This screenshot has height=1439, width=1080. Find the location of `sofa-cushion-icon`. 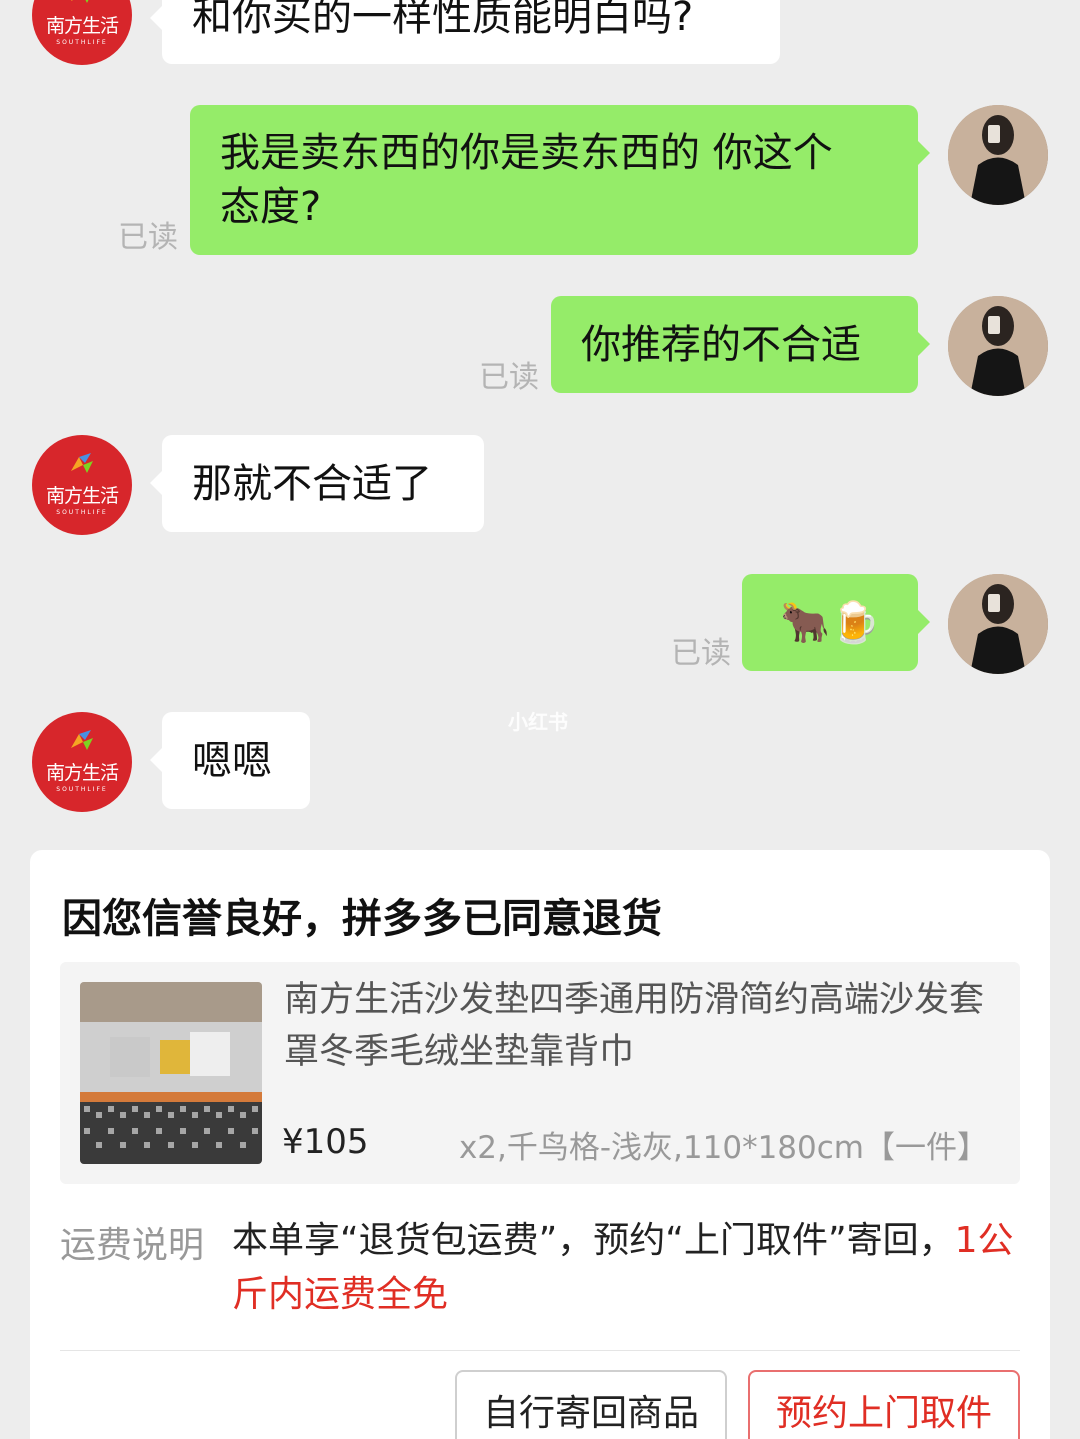

sofa-cushion-icon is located at coordinates (171, 1073).